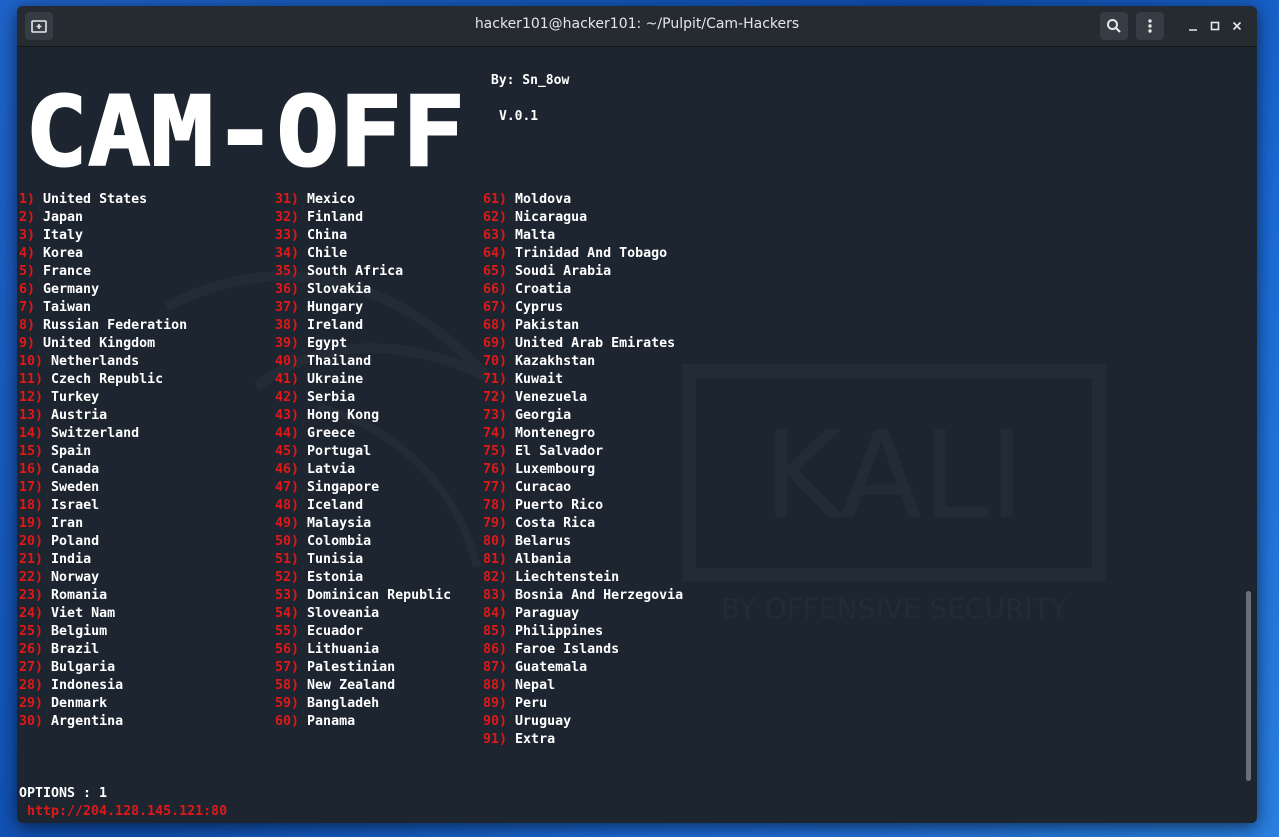  I want to click on country-list-item: 72) Venezuela, so click(583, 398).